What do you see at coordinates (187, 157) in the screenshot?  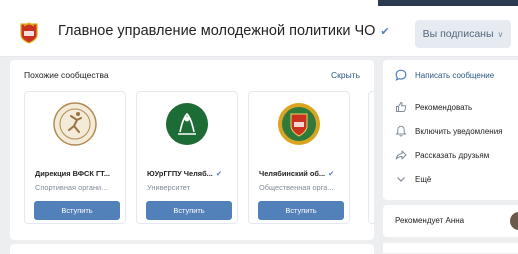 I see `community-card: ЮУрГГПУ Челяб... ✔ Университет Вступить` at bounding box center [187, 157].